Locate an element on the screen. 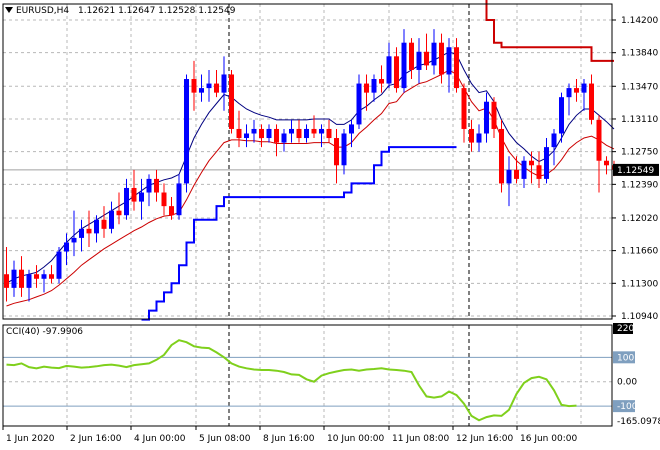  cci-level-label: 0.00 is located at coordinates (627, 383).